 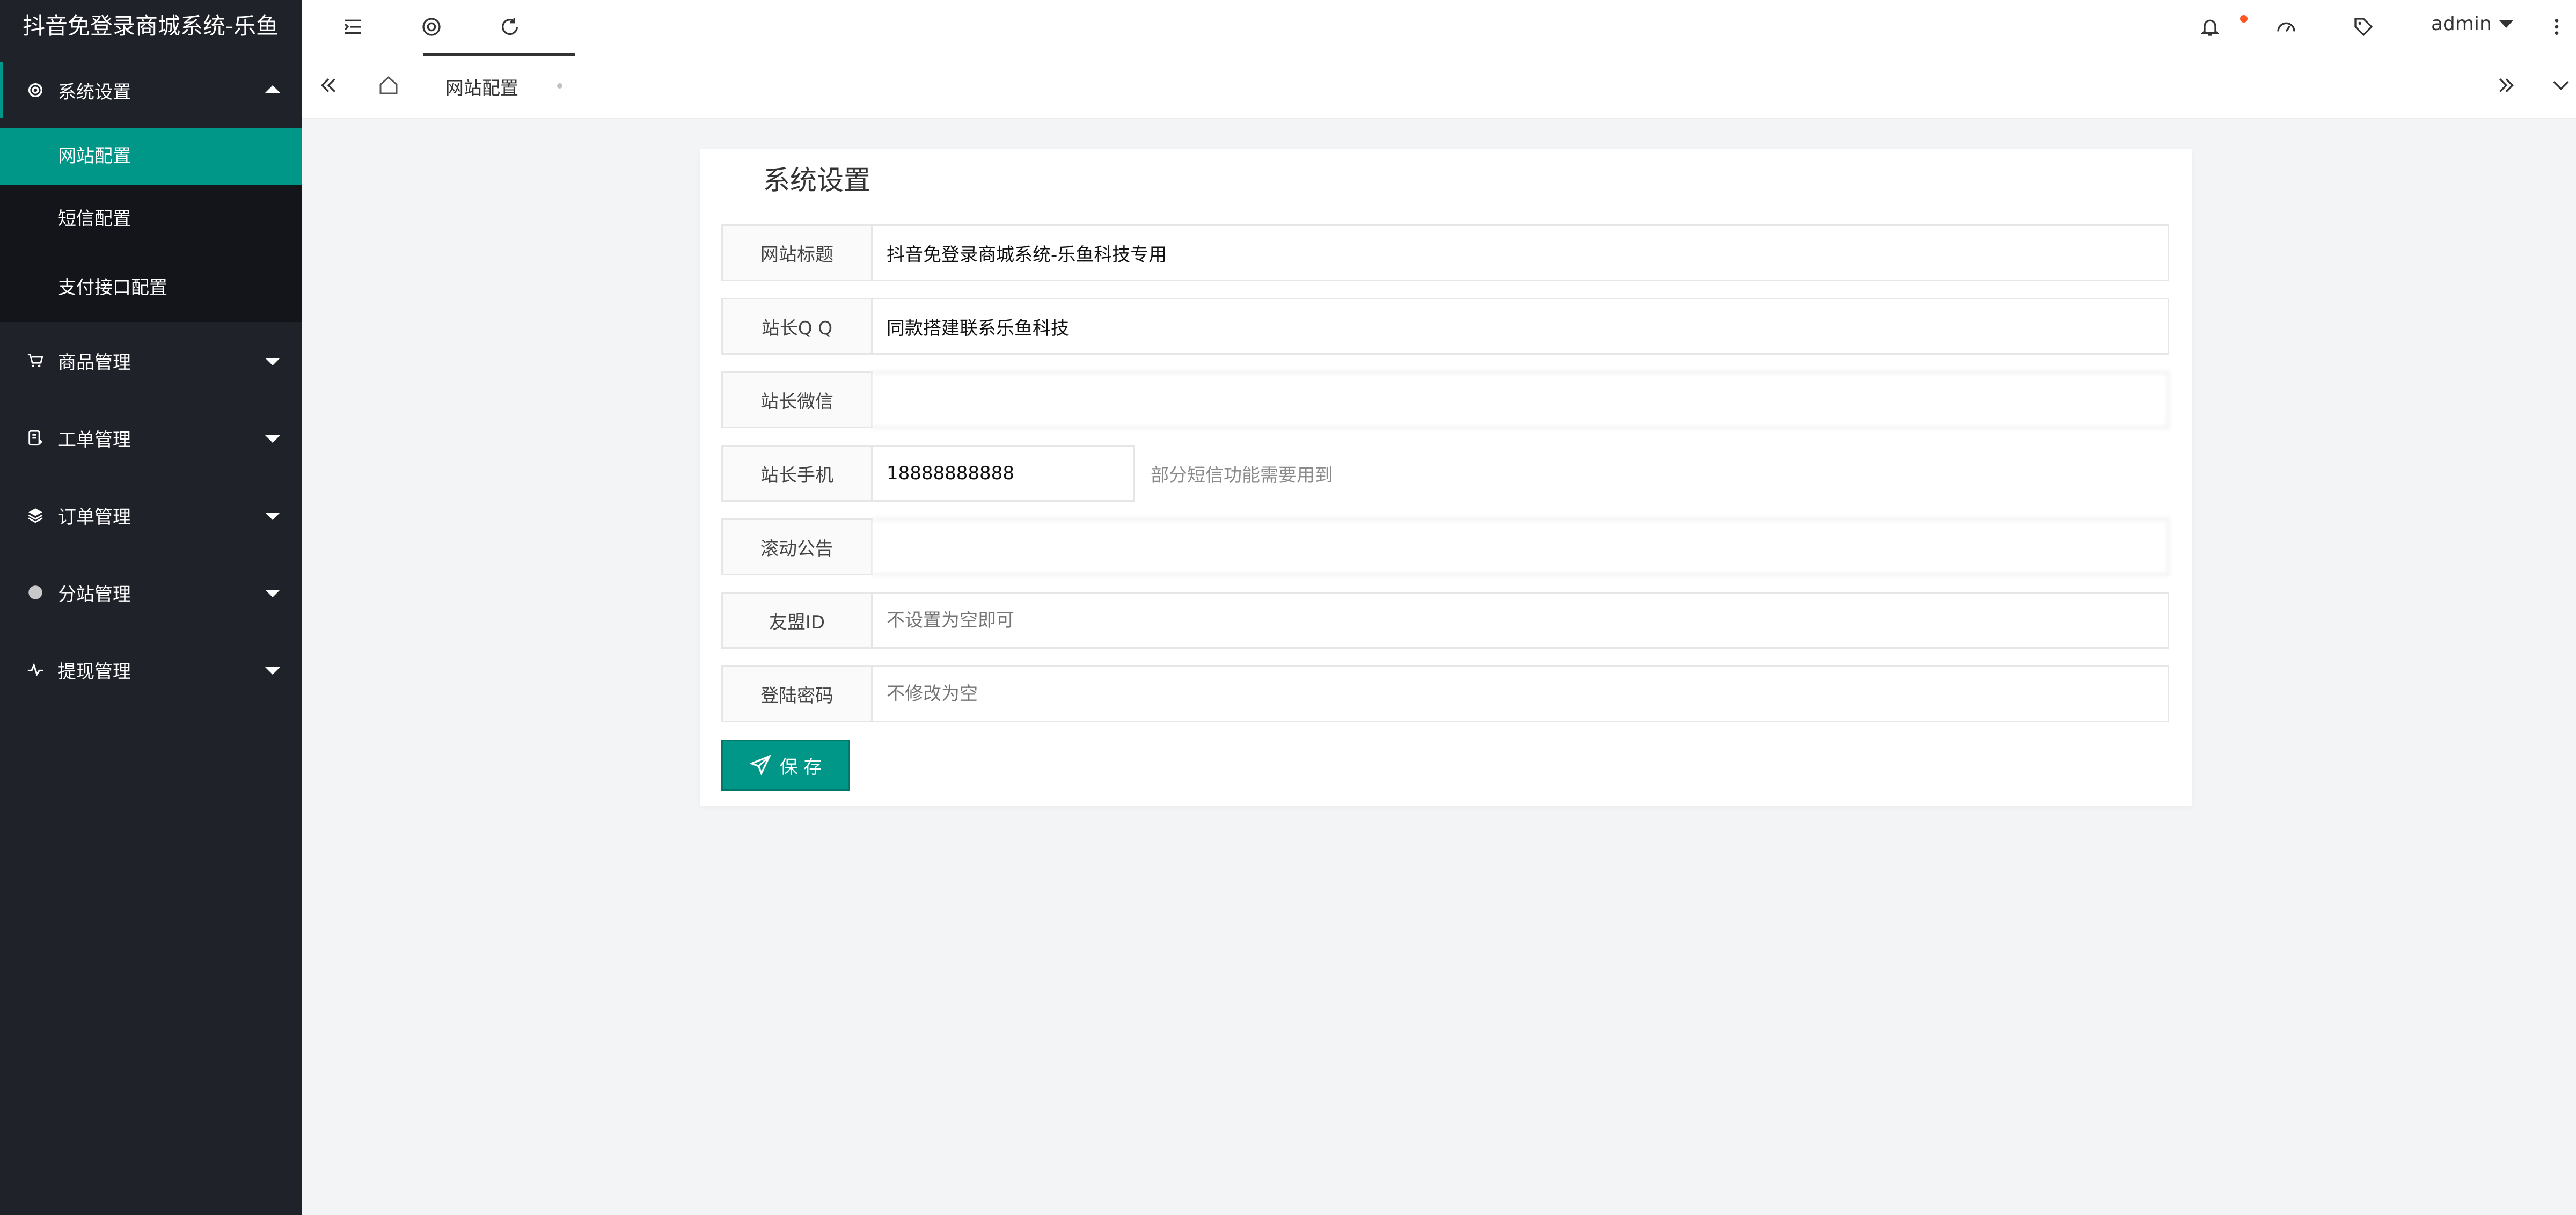 What do you see at coordinates (1242, 475) in the screenshot?
I see `phone-hint: 部分短信功能需要用到` at bounding box center [1242, 475].